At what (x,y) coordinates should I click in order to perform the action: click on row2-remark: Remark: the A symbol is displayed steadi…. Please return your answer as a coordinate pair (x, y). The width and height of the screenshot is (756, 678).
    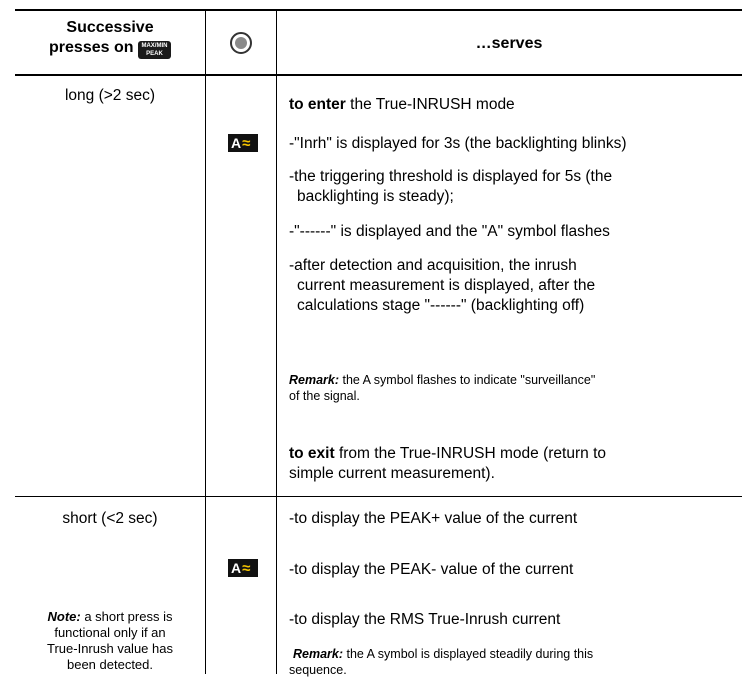
    Looking at the image, I should click on (441, 662).